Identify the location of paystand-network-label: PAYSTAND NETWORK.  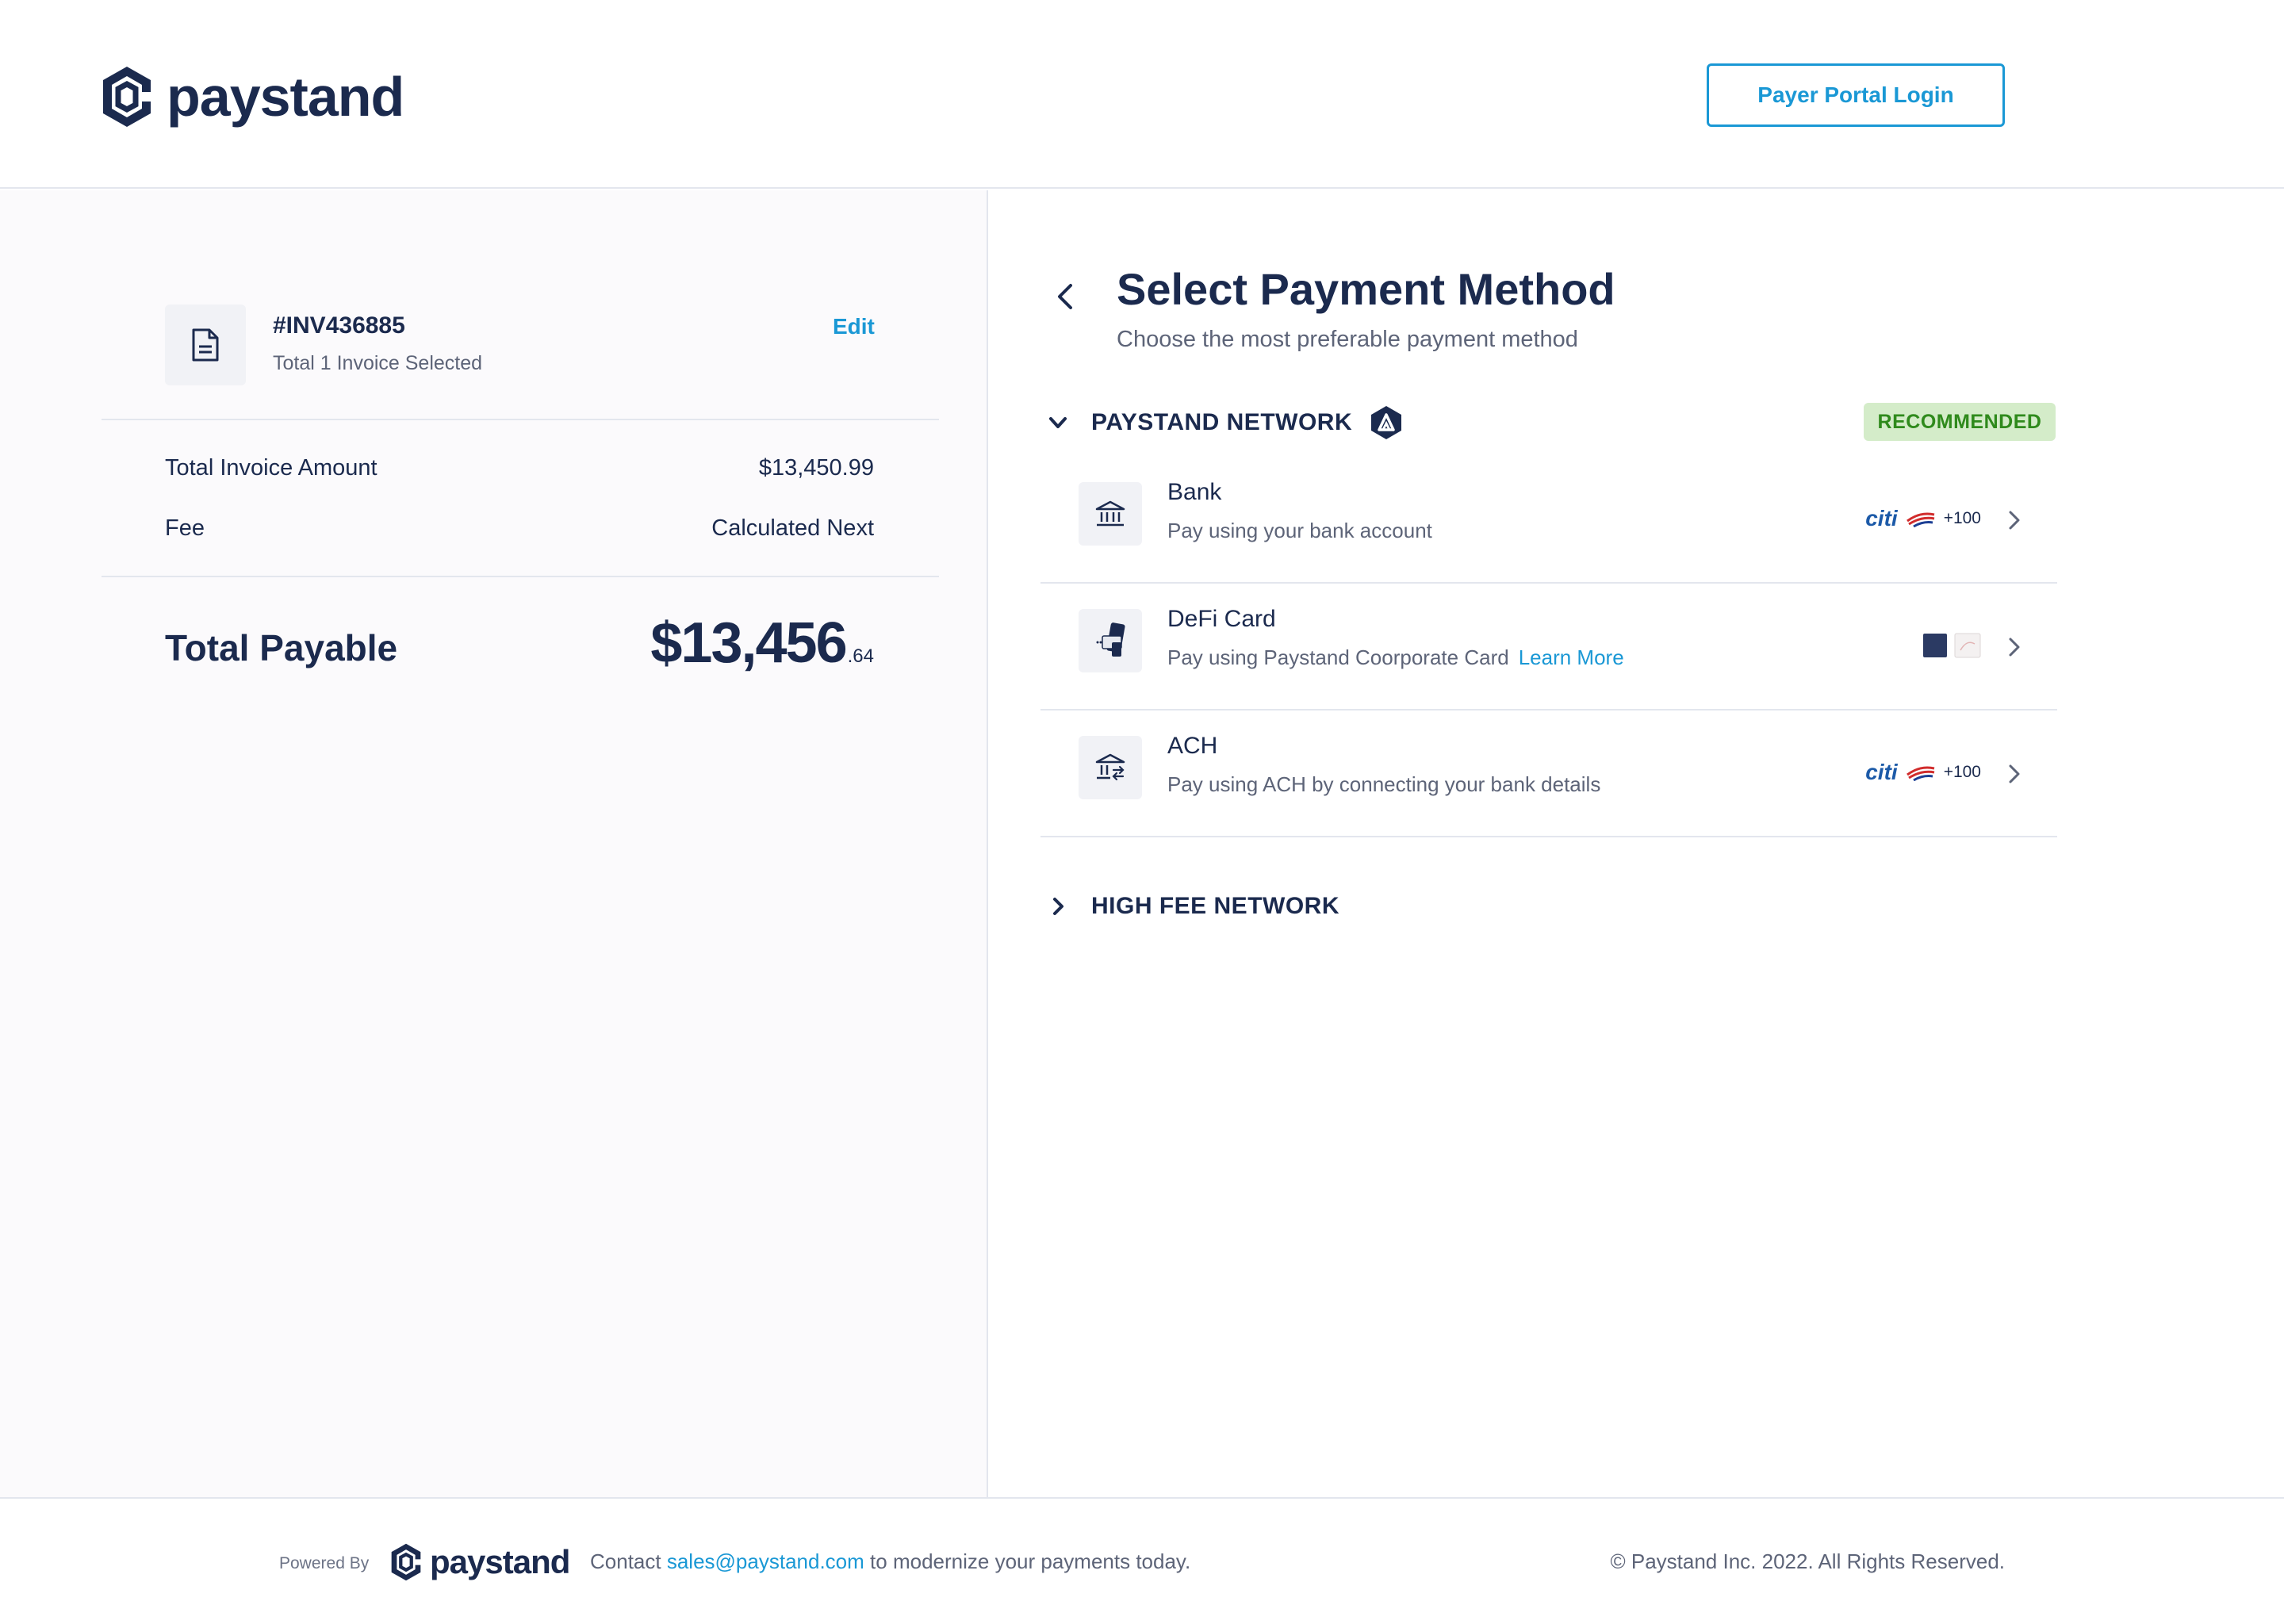
(1222, 422).